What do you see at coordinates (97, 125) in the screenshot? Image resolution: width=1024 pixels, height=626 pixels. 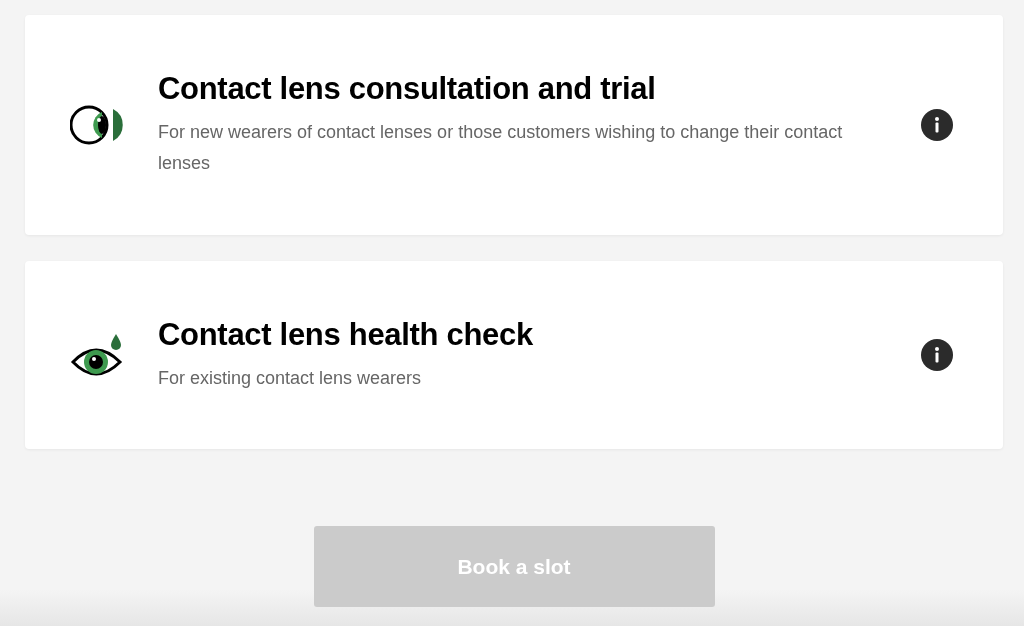 I see `eye-lens-icon` at bounding box center [97, 125].